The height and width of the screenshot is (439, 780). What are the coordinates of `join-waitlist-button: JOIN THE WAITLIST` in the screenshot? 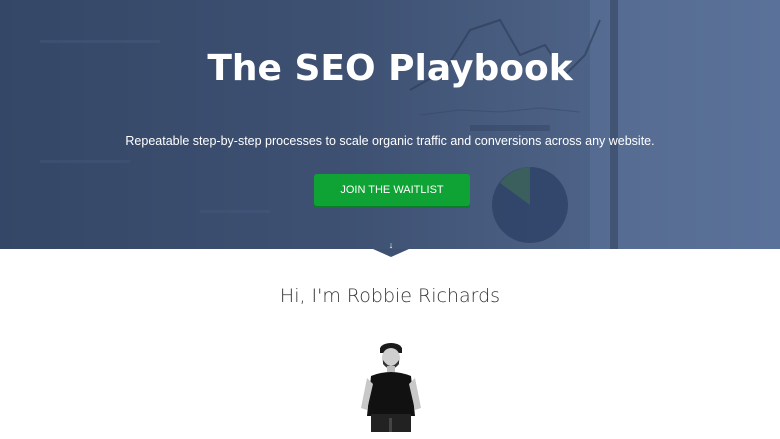 It's located at (392, 190).